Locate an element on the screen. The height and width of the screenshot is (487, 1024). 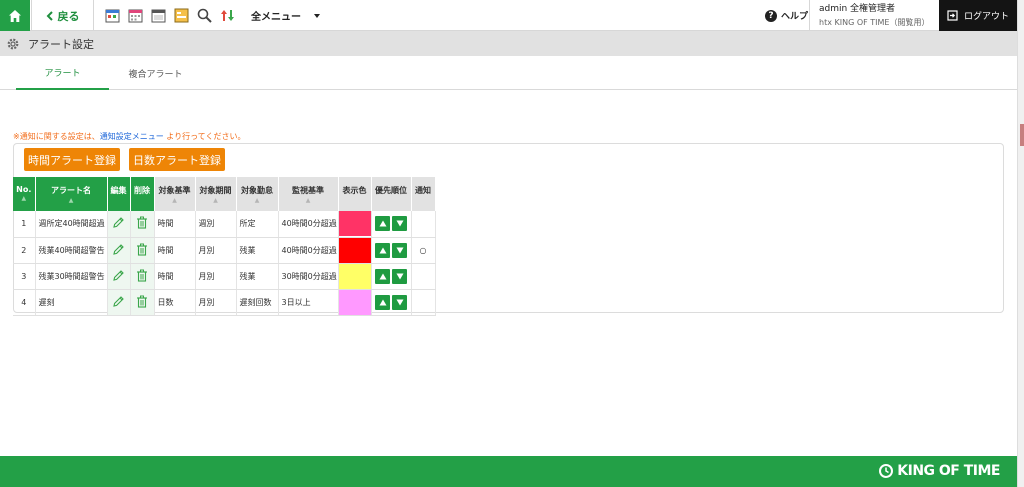
table-row: 2 残業40時間超警告 時間 月別 残業 40時間0分超過 ○ is located at coordinates (224, 250).